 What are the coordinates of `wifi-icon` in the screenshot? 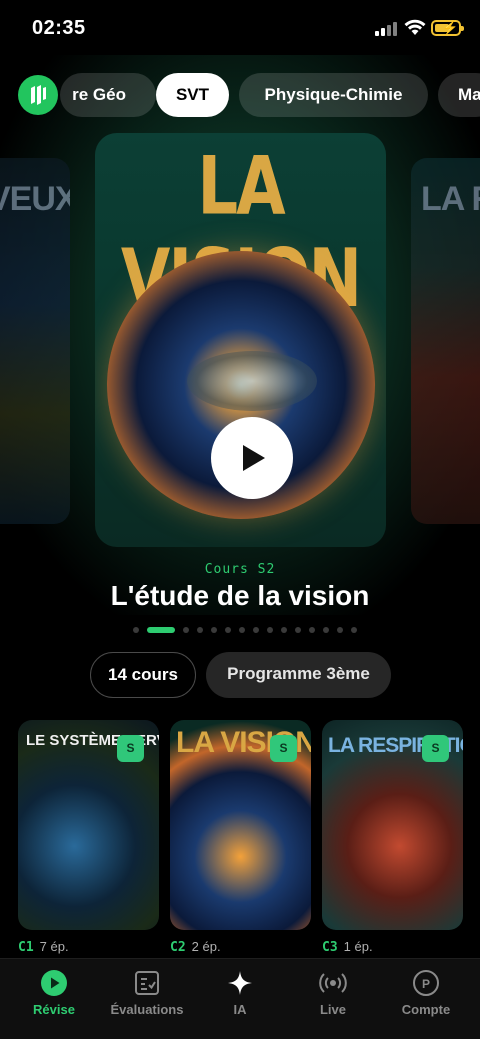 It's located at (415, 27).